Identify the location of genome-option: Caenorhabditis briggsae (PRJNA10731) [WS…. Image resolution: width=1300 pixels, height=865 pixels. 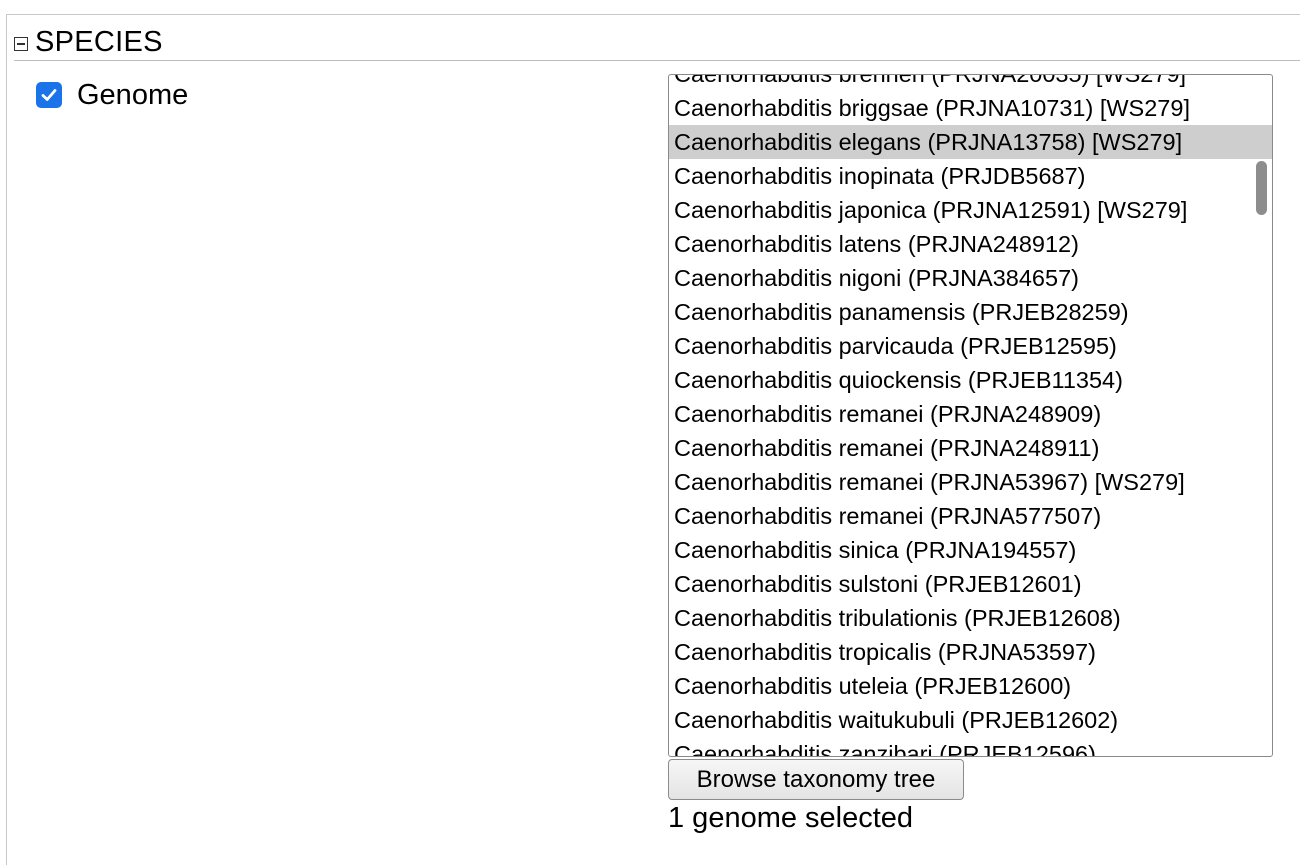
(970, 108).